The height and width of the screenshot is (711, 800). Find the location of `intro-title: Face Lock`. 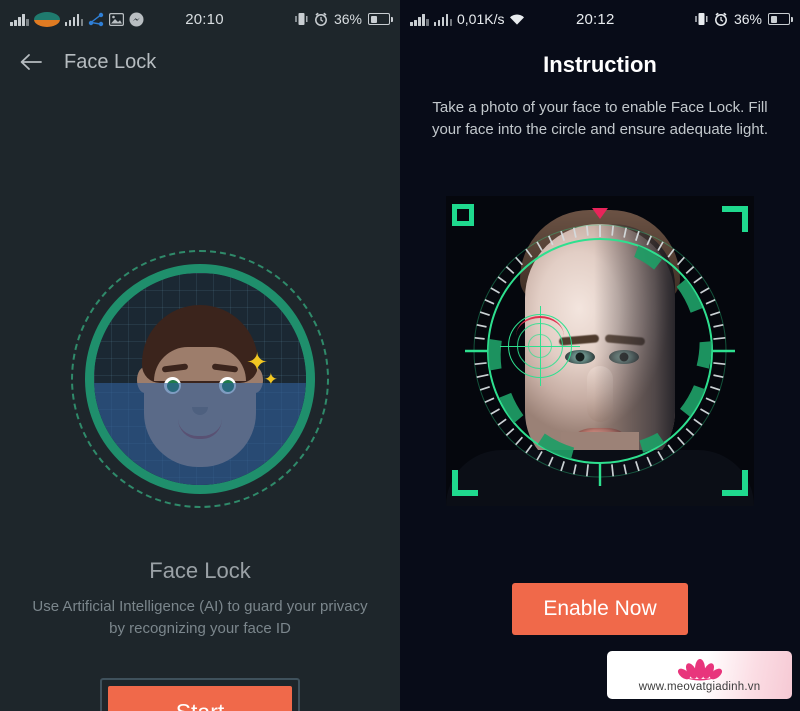

intro-title: Face Lock is located at coordinates (200, 570).